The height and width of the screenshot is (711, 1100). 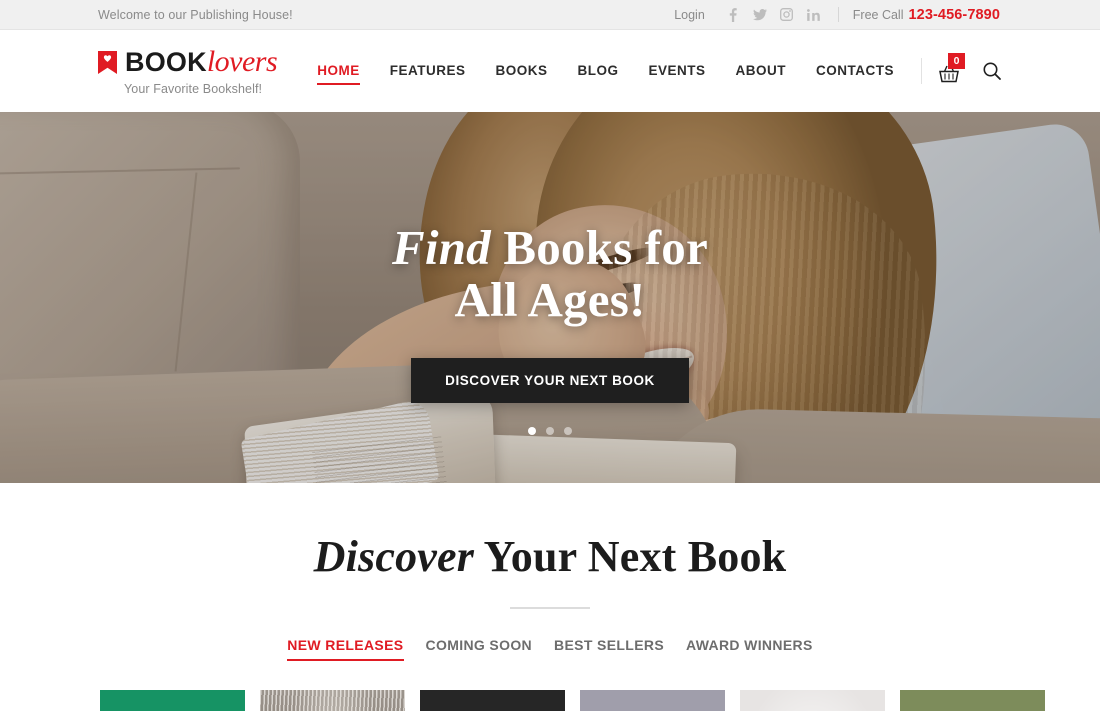 What do you see at coordinates (338, 71) in the screenshot?
I see `nav-item-home: HOME` at bounding box center [338, 71].